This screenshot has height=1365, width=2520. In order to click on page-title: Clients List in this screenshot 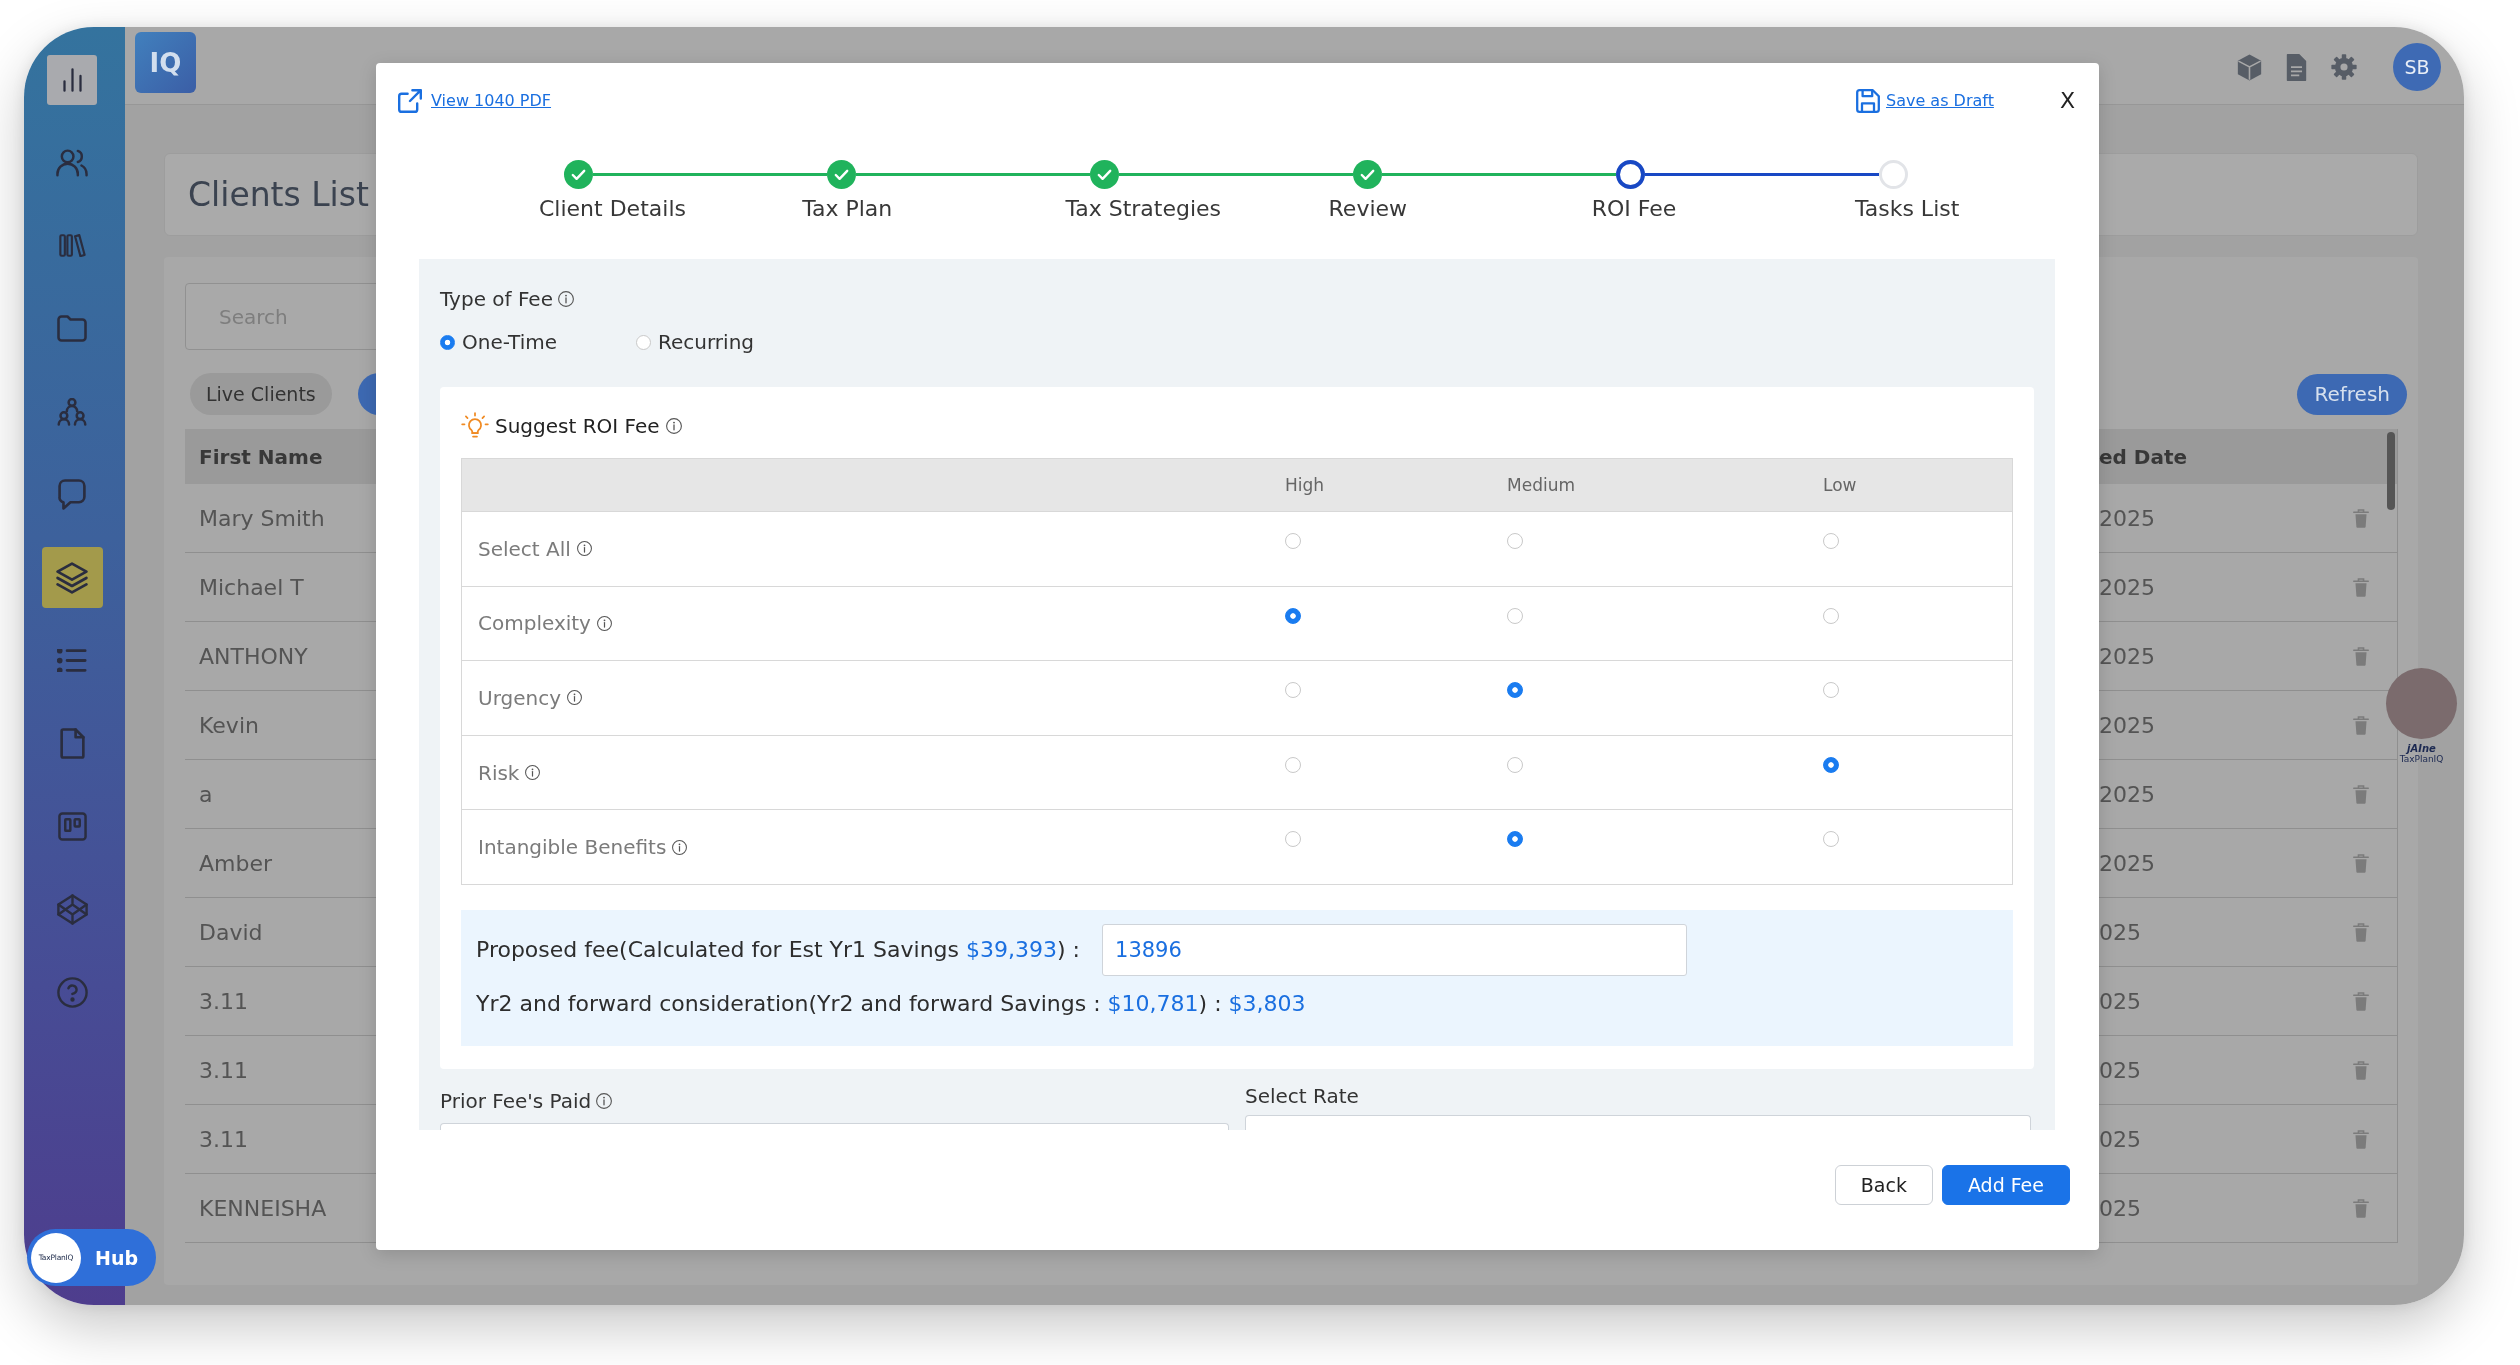, I will do `click(278, 194)`.